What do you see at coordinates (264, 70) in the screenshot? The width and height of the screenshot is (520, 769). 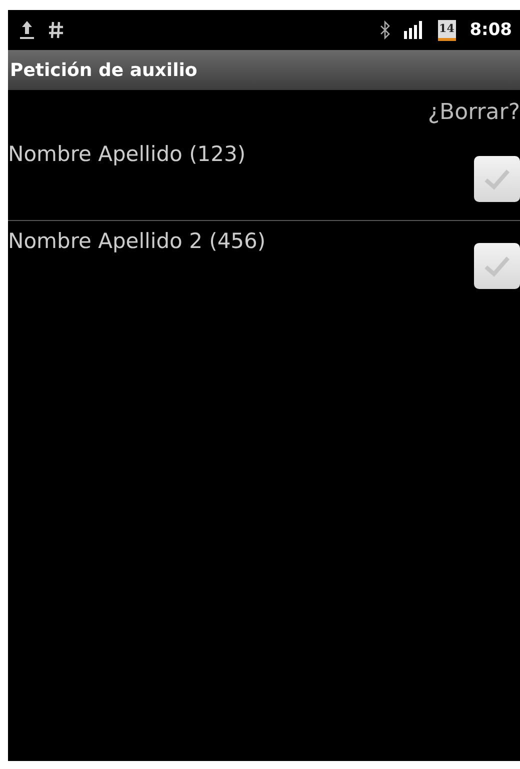 I see `window-title: Petición de auxilio` at bounding box center [264, 70].